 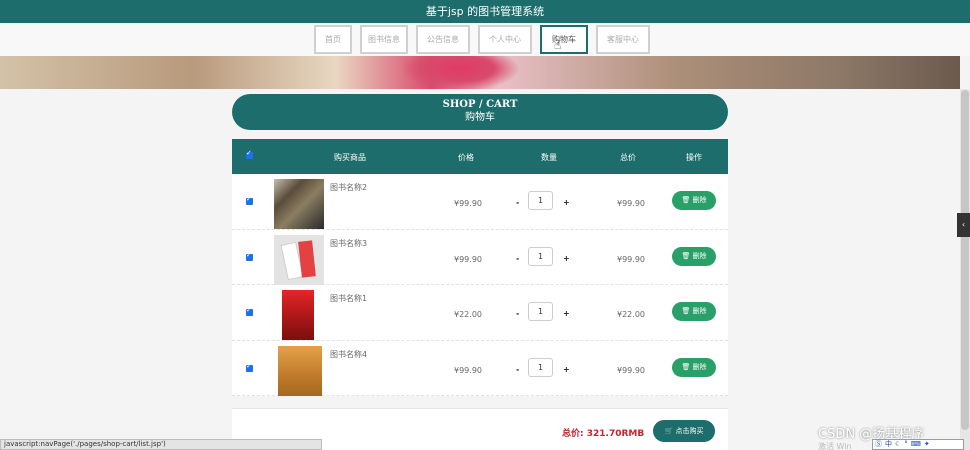 I want to click on col-action: 操作, so click(x=694, y=157).